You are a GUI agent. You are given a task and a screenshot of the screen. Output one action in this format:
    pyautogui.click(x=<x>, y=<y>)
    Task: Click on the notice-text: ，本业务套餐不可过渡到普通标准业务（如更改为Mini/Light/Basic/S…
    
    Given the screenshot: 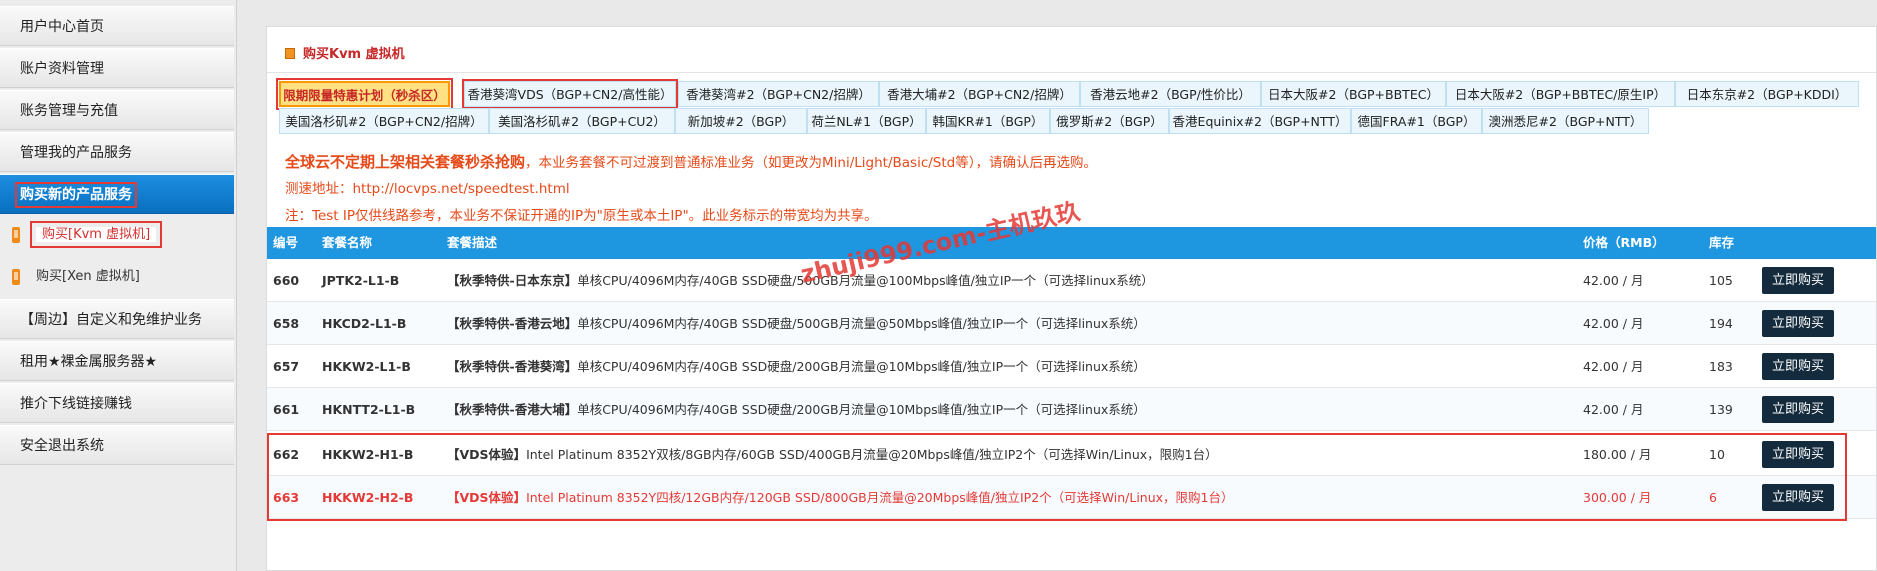 What is the action you would take?
    pyautogui.click(x=811, y=163)
    